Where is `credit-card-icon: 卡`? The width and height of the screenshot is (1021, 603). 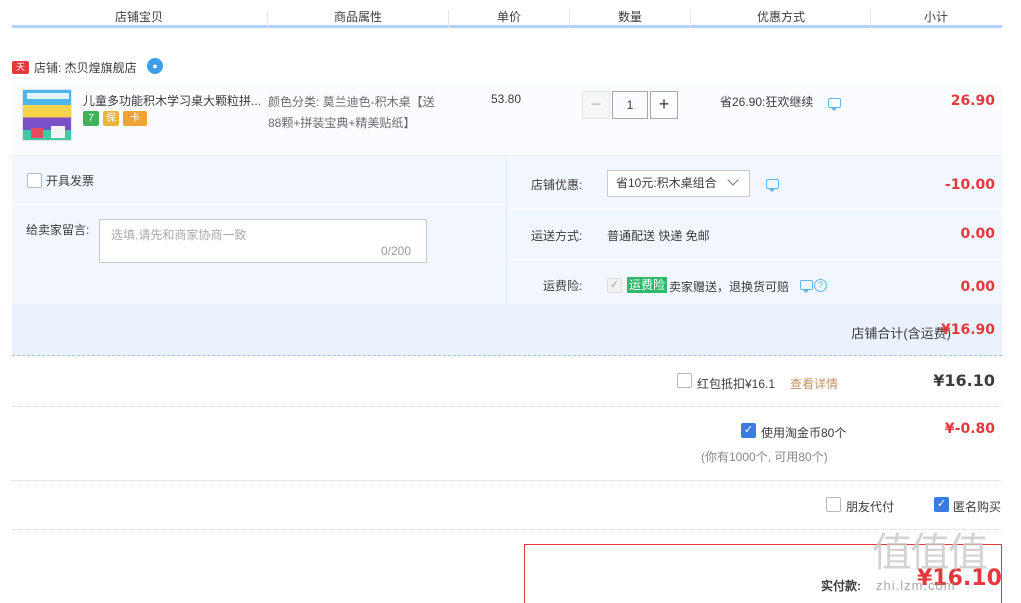 credit-card-icon: 卡 is located at coordinates (135, 118).